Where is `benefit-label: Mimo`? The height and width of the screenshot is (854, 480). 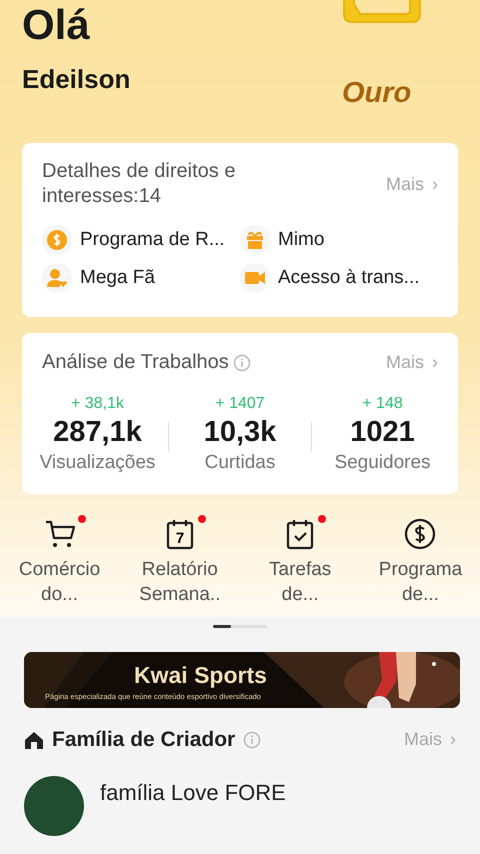
benefit-label: Mimo is located at coordinates (301, 240).